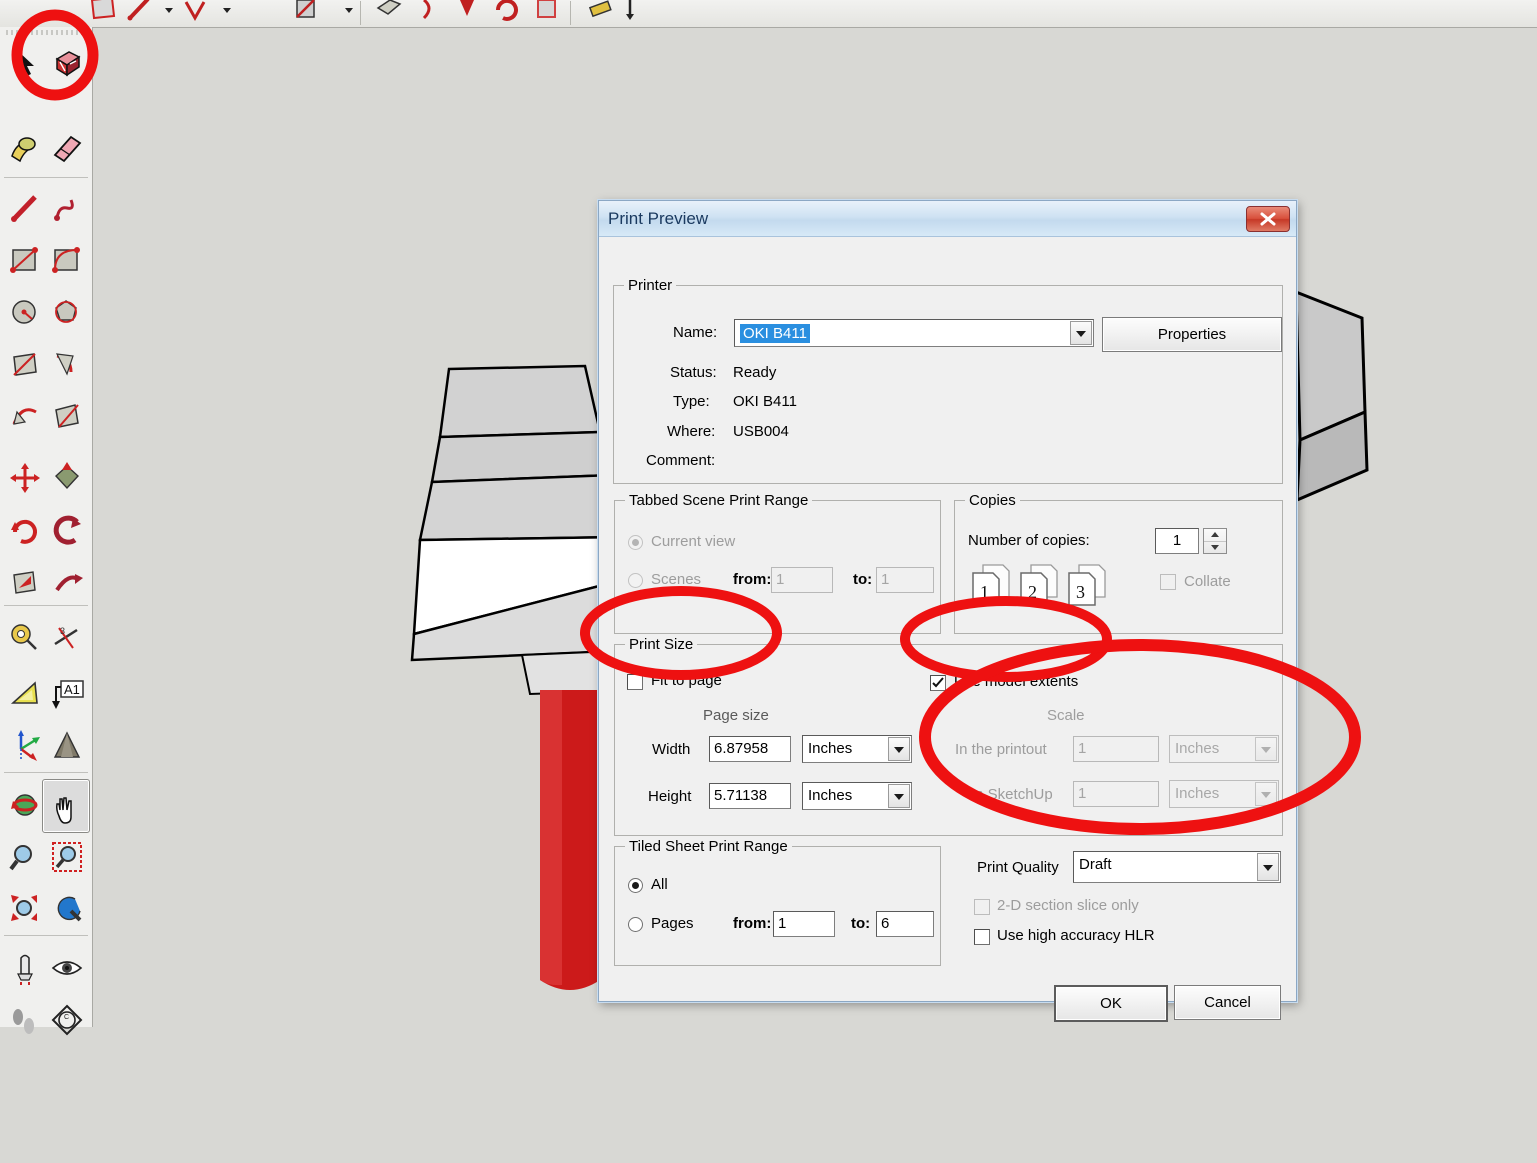 This screenshot has height=1163, width=1537. I want to click on dimension-tool-icon, so click(637, 13).